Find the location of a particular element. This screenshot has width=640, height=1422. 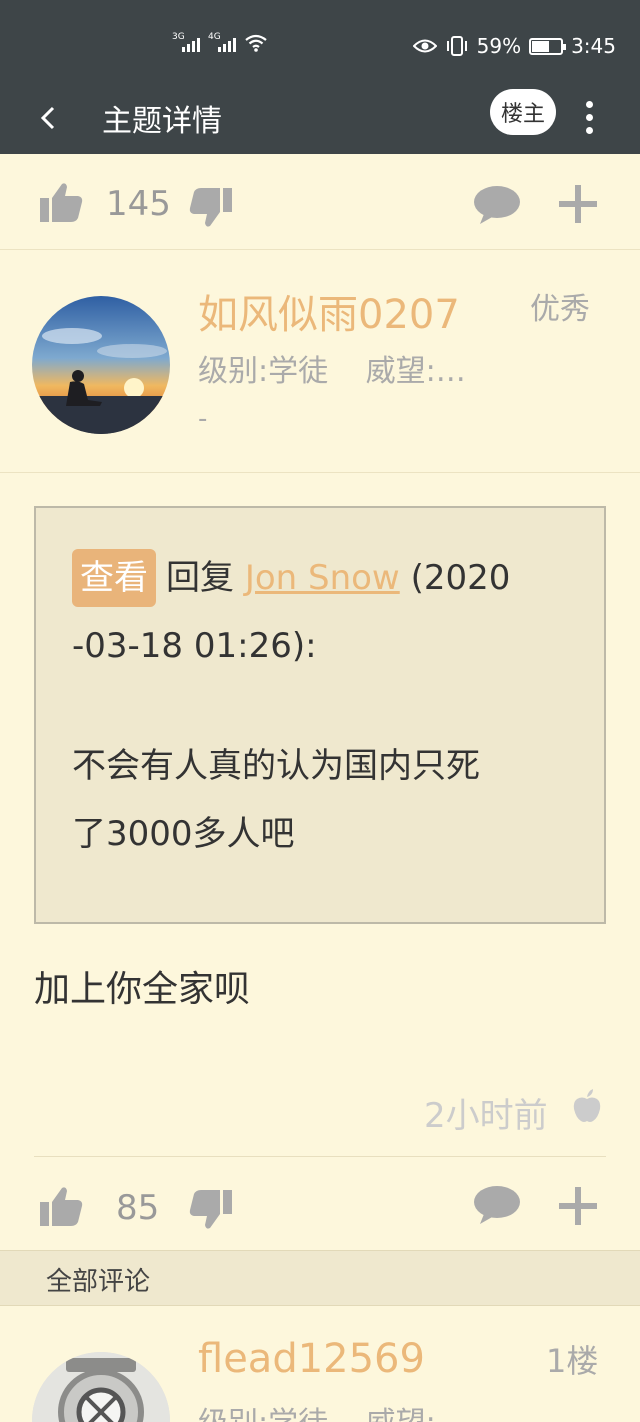

view-quote-button: 查看 is located at coordinates (114, 578).